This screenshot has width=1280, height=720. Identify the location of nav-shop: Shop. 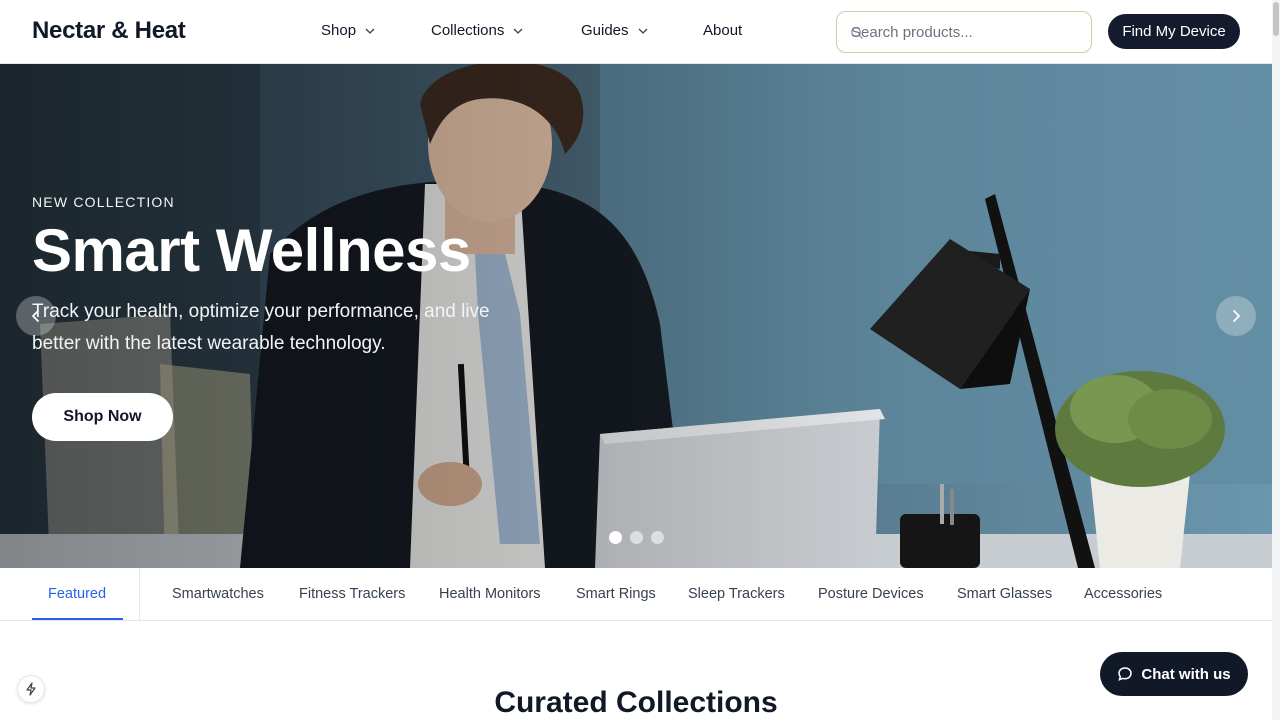
(348, 30).